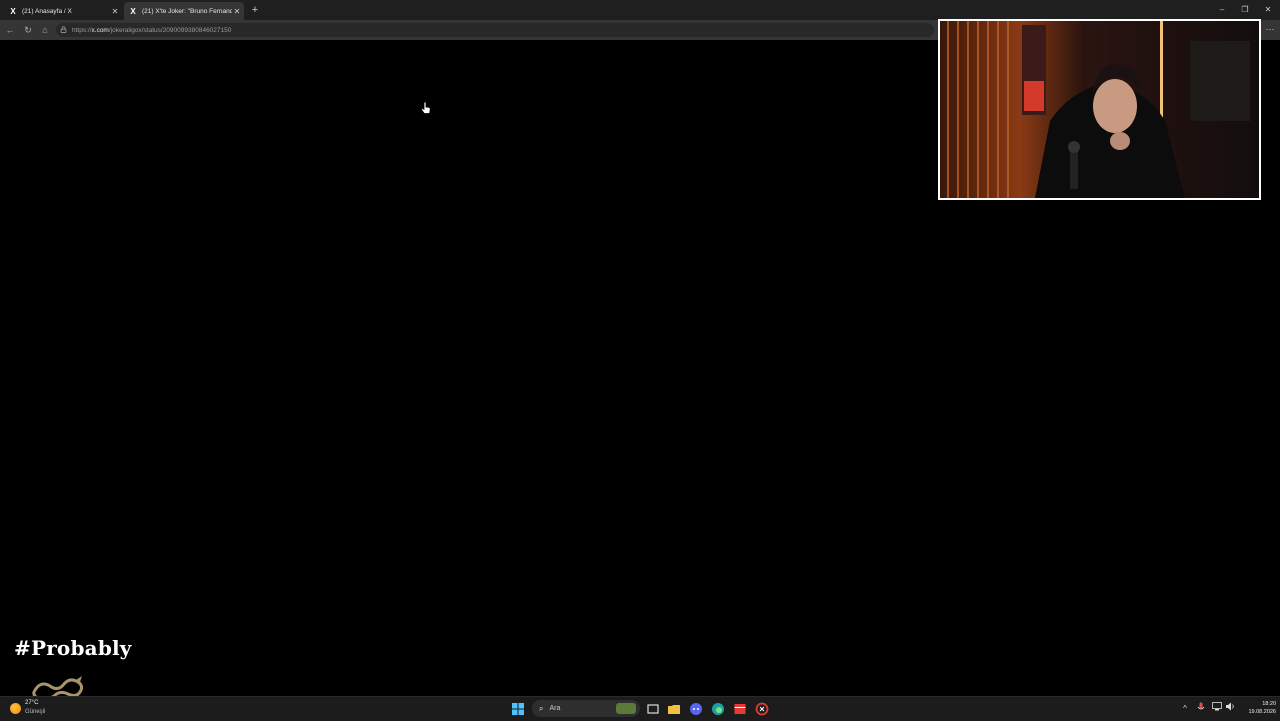 The width and height of the screenshot is (1280, 721). I want to click on edge-browser-icon, so click(718, 709).